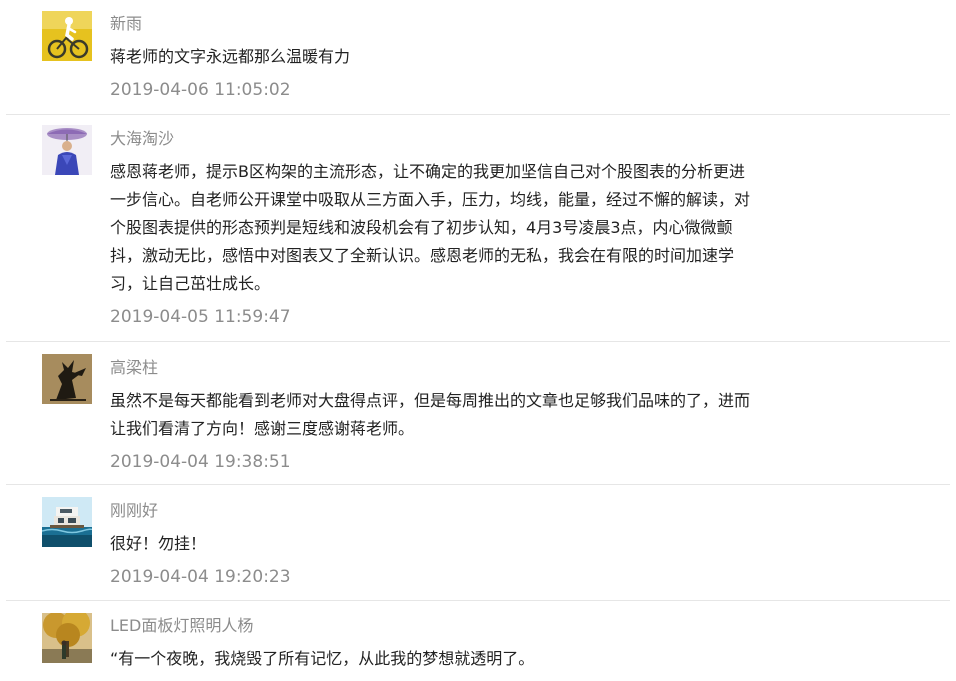 Image resolution: width=956 pixels, height=681 pixels. What do you see at coordinates (430, 139) in the screenshot?
I see `comment-username: 大海淘沙` at bounding box center [430, 139].